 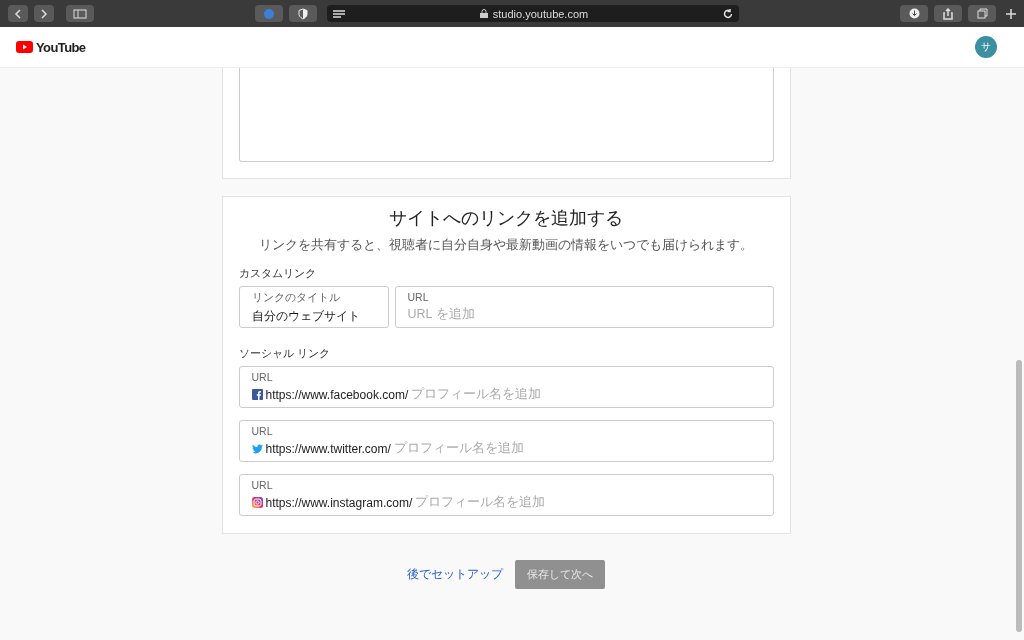 What do you see at coordinates (284, 353) in the screenshot?
I see `section-heading: ソーシャル リンク` at bounding box center [284, 353].